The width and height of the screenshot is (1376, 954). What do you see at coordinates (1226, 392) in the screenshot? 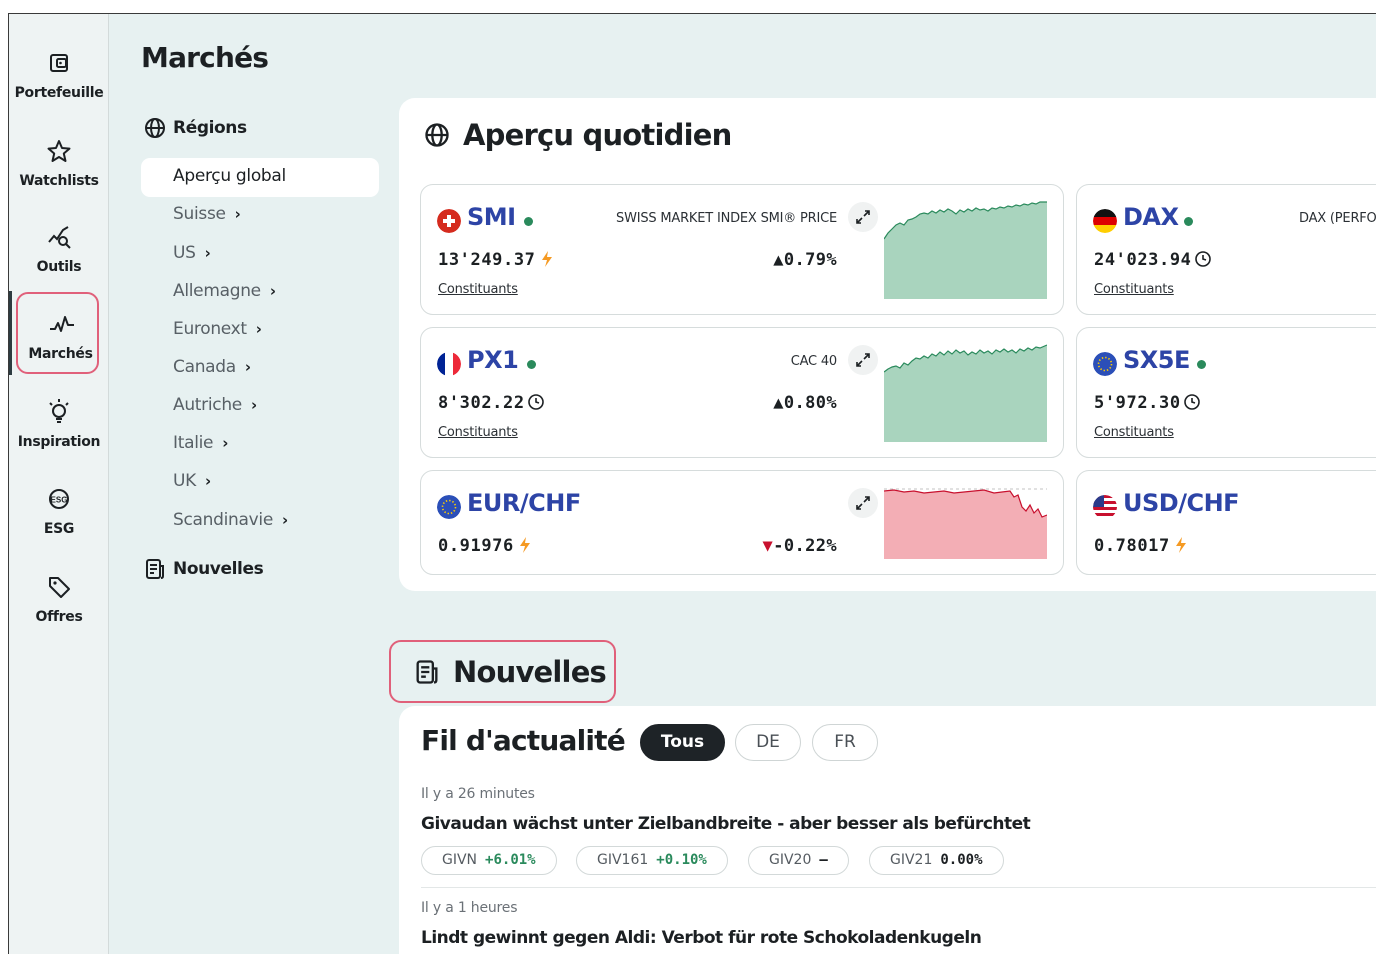
I see `market-card-sx5e: SX5E 5'972.30 Constituants` at bounding box center [1226, 392].